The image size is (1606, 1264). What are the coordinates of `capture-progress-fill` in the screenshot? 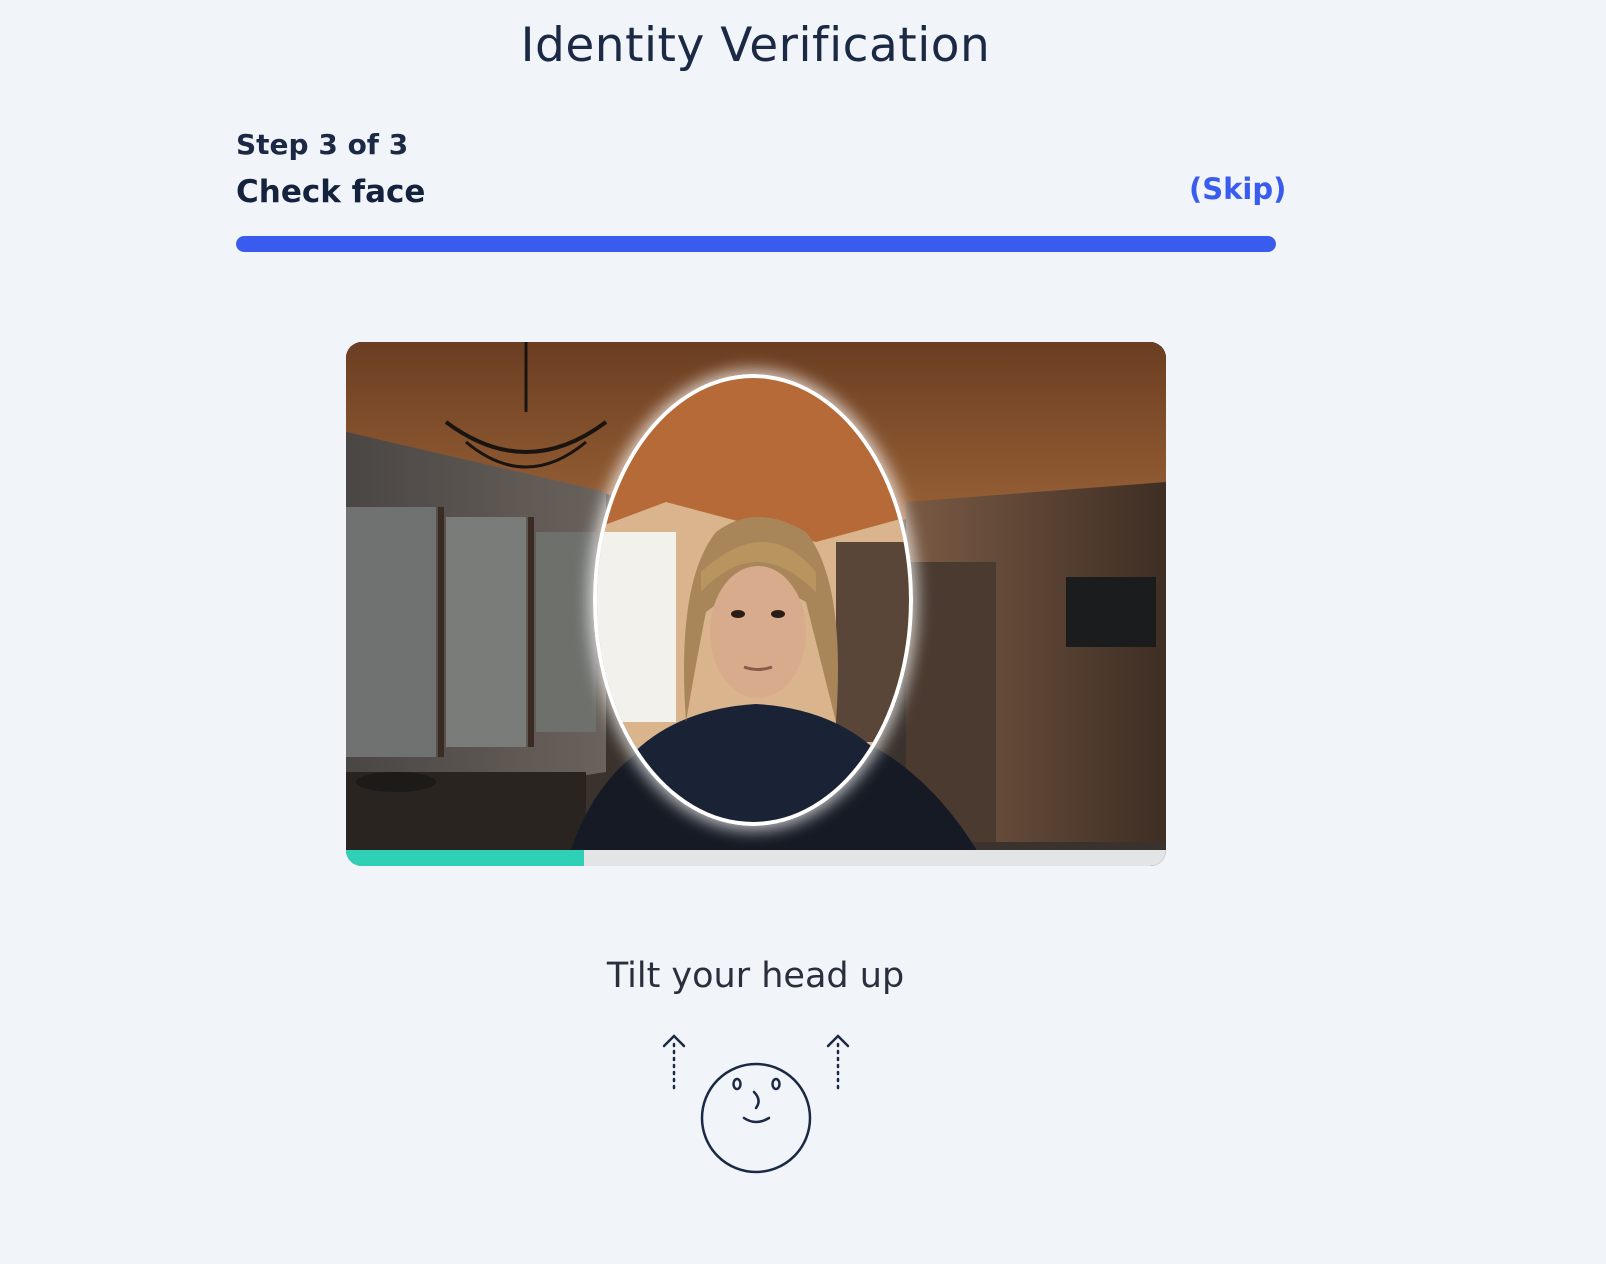 It's located at (465, 858).